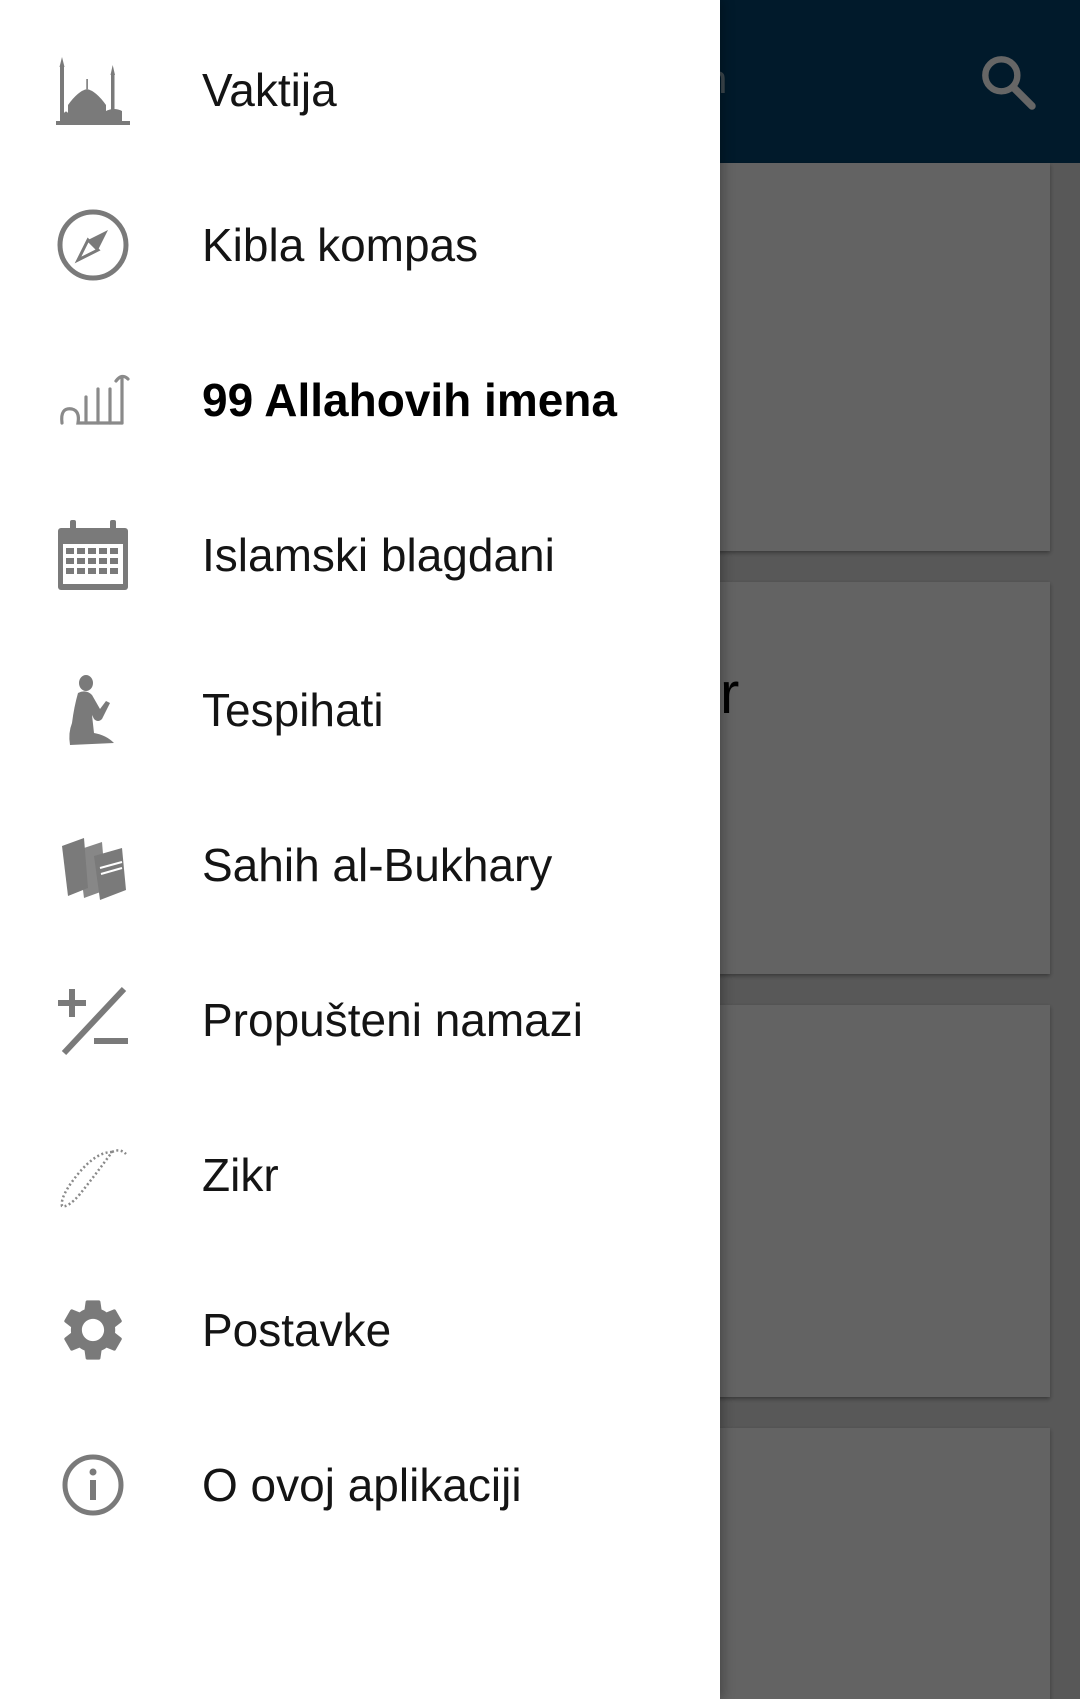  I want to click on praying-person-icon, so click(93, 710).